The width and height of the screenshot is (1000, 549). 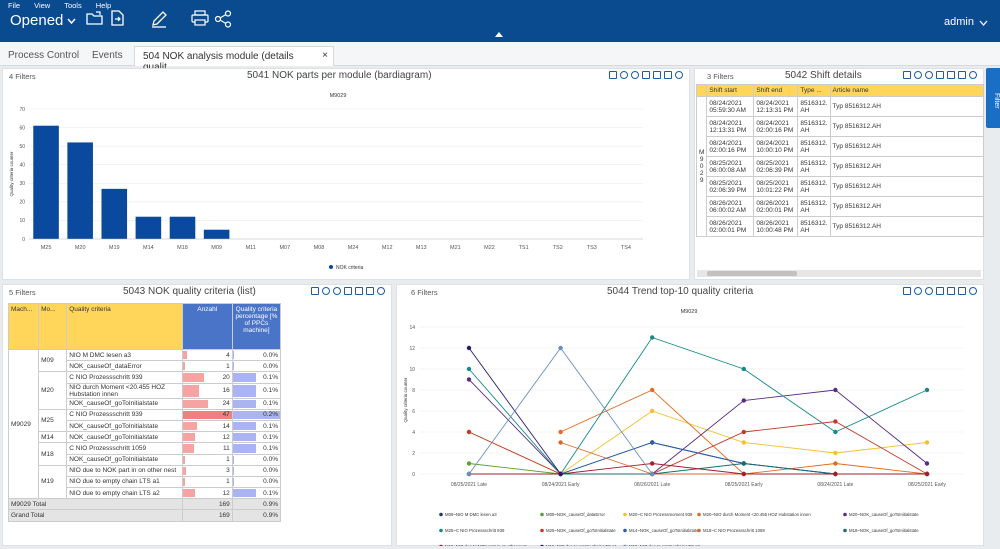 What do you see at coordinates (95, 18) in the screenshot?
I see `open-folder-icon` at bounding box center [95, 18].